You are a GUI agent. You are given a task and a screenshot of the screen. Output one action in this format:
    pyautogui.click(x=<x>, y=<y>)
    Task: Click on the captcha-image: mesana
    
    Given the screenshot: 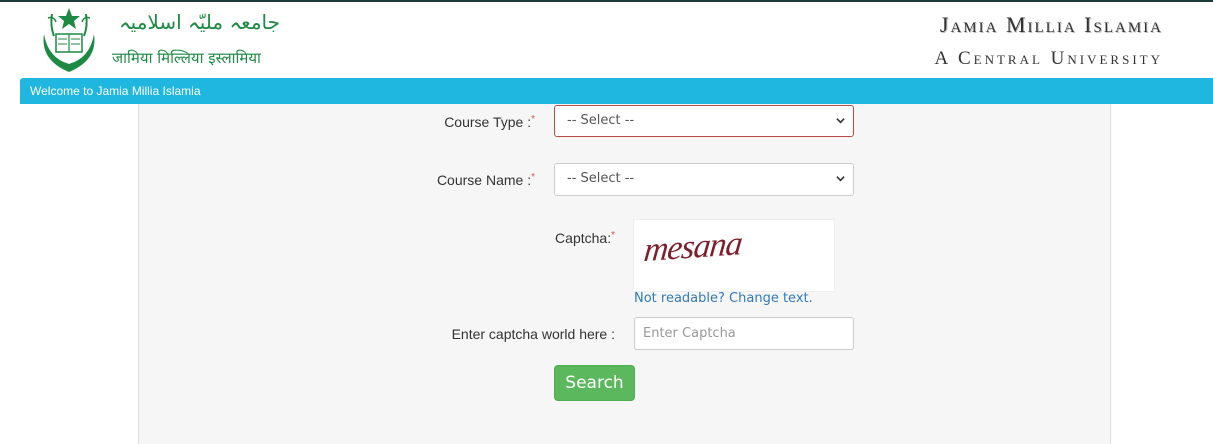 What is the action you would take?
    pyautogui.click(x=734, y=255)
    